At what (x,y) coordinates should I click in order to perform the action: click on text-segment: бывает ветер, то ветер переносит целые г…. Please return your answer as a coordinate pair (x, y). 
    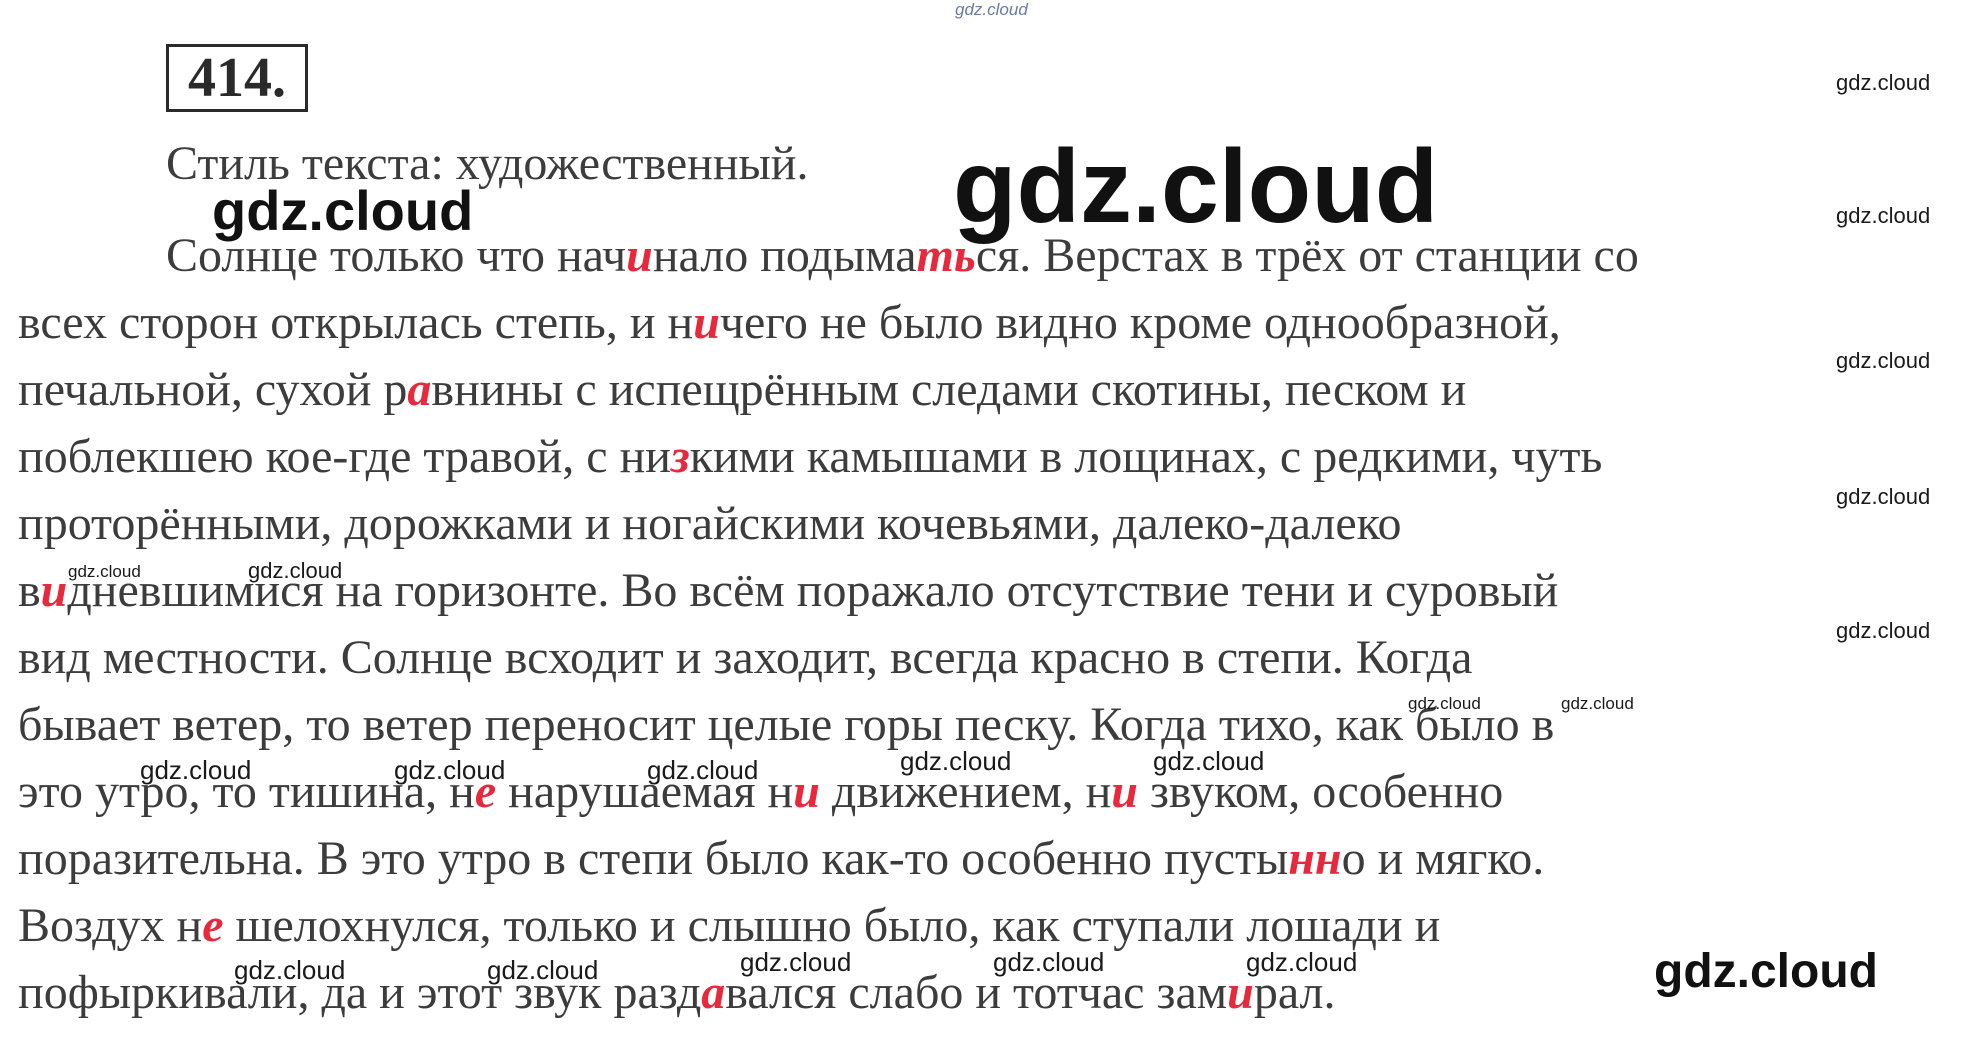
    Looking at the image, I should click on (786, 724).